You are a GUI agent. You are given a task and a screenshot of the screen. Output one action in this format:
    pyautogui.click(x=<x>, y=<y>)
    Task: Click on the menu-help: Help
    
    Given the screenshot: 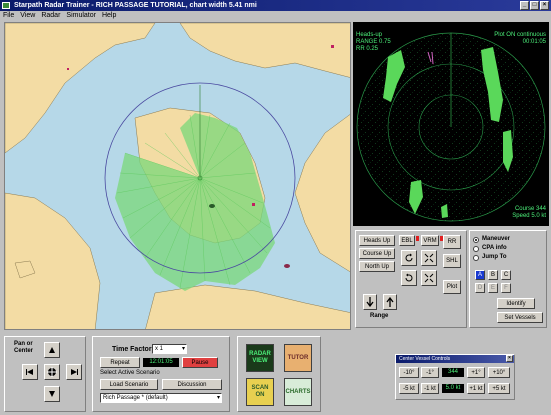 What is the action you would take?
    pyautogui.click(x=109, y=16)
    